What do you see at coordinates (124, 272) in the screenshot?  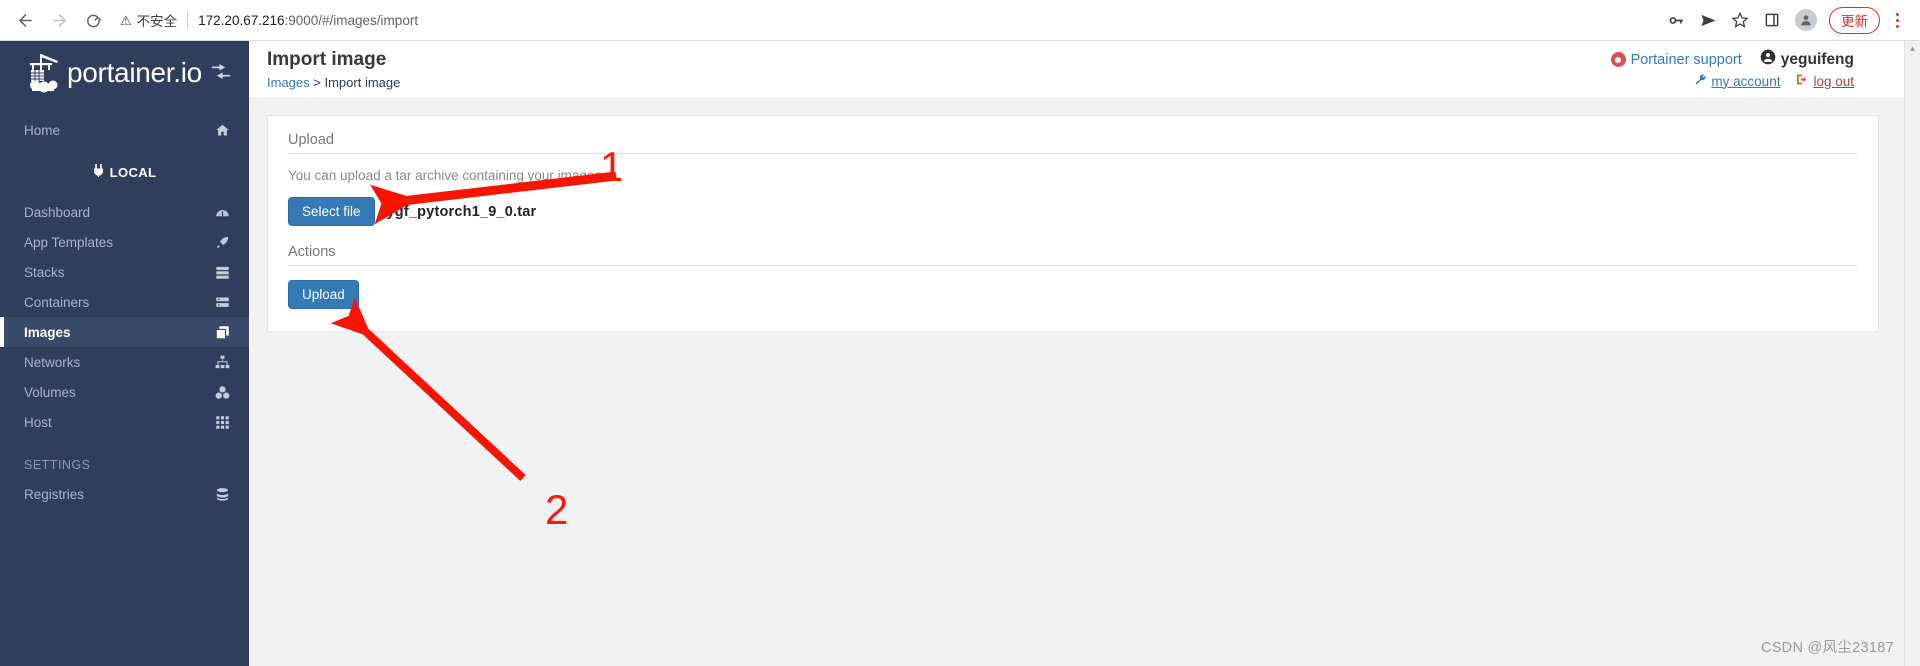 I see `sidebar-item-stacks: Stacks` at bounding box center [124, 272].